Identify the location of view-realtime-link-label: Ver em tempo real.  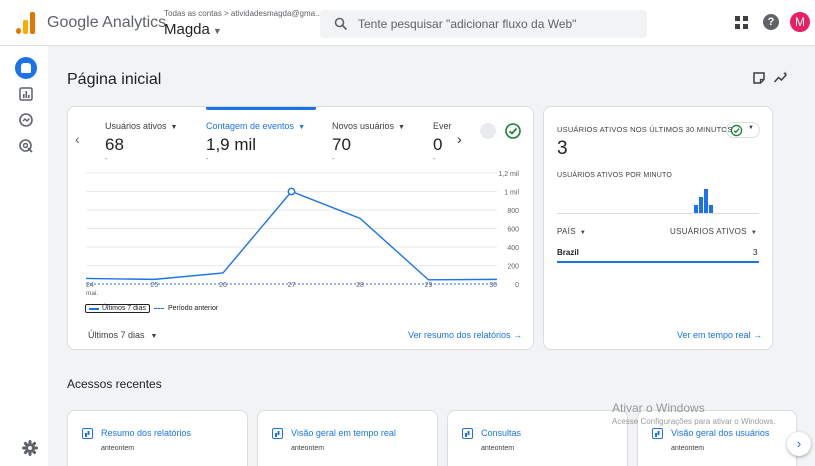
(714, 335).